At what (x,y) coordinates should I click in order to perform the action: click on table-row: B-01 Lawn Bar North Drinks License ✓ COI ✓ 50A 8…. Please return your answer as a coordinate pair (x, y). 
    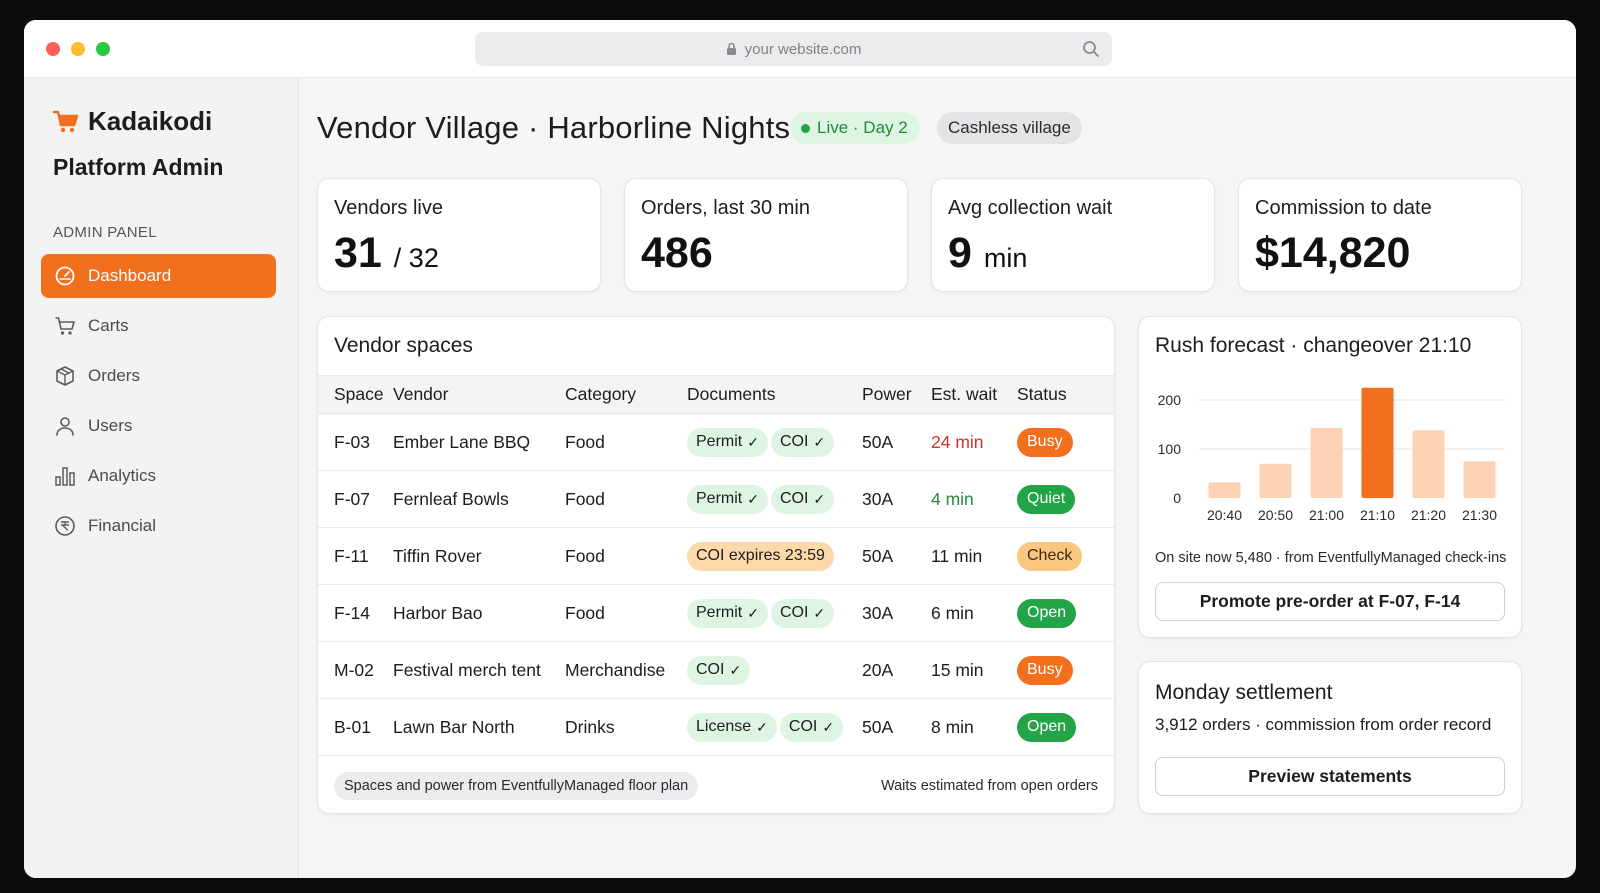
    Looking at the image, I should click on (716, 727).